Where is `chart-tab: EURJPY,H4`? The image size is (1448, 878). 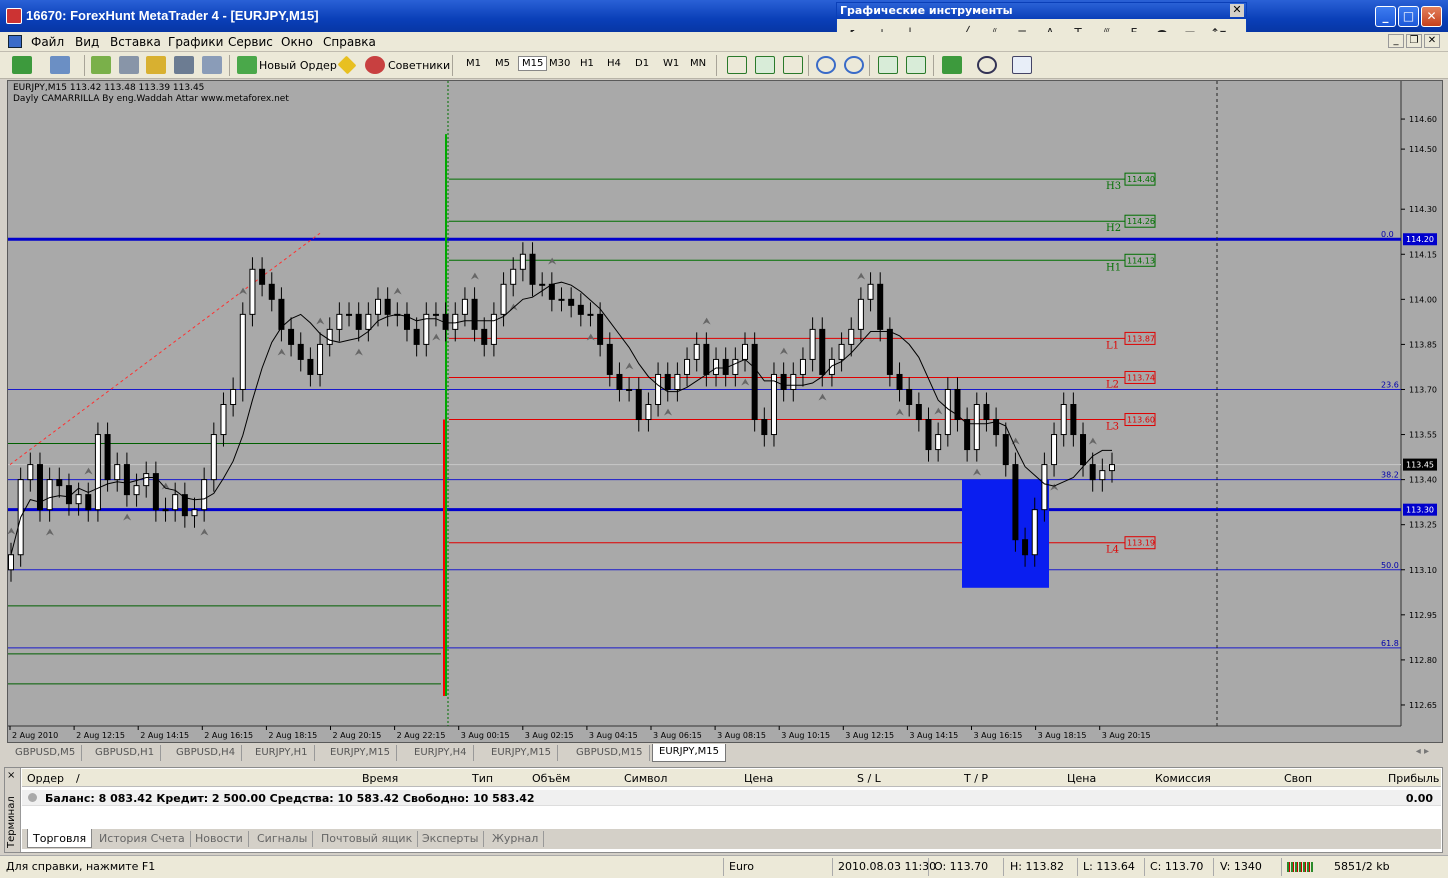 chart-tab: EURJPY,H4 is located at coordinates (441, 753).